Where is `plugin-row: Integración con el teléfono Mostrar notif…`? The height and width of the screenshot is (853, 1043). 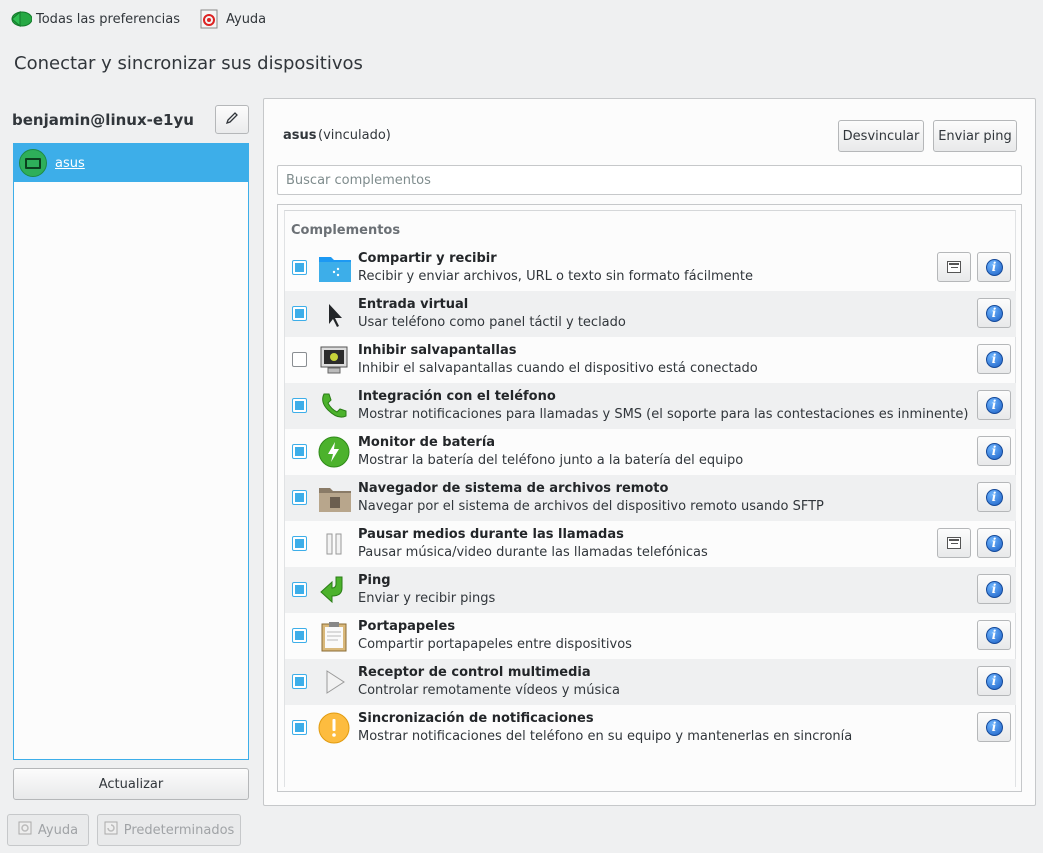
plugin-row: Integración con el teléfono Mostrar notif… is located at coordinates (650, 406).